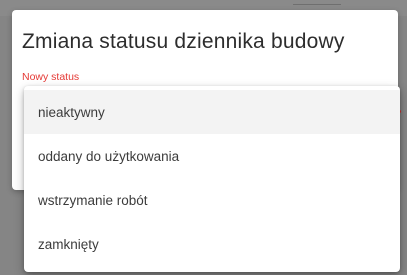  I want to click on new-status-field-label: Nowy status, so click(51, 77).